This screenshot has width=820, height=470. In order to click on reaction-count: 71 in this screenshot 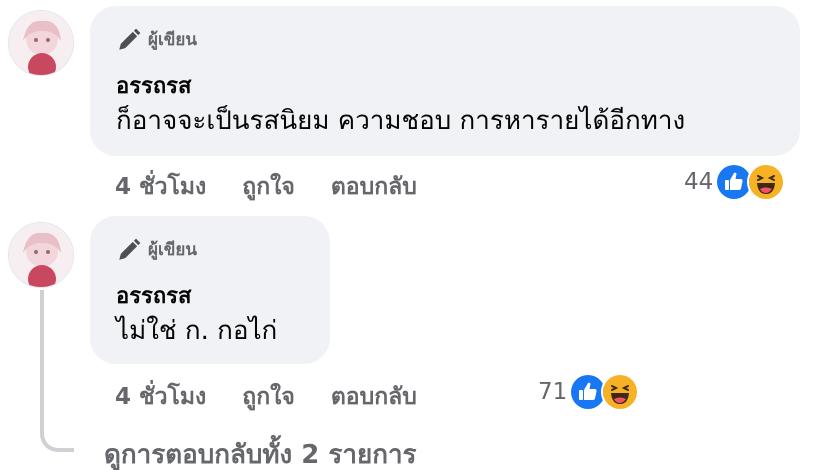, I will do `click(553, 392)`.